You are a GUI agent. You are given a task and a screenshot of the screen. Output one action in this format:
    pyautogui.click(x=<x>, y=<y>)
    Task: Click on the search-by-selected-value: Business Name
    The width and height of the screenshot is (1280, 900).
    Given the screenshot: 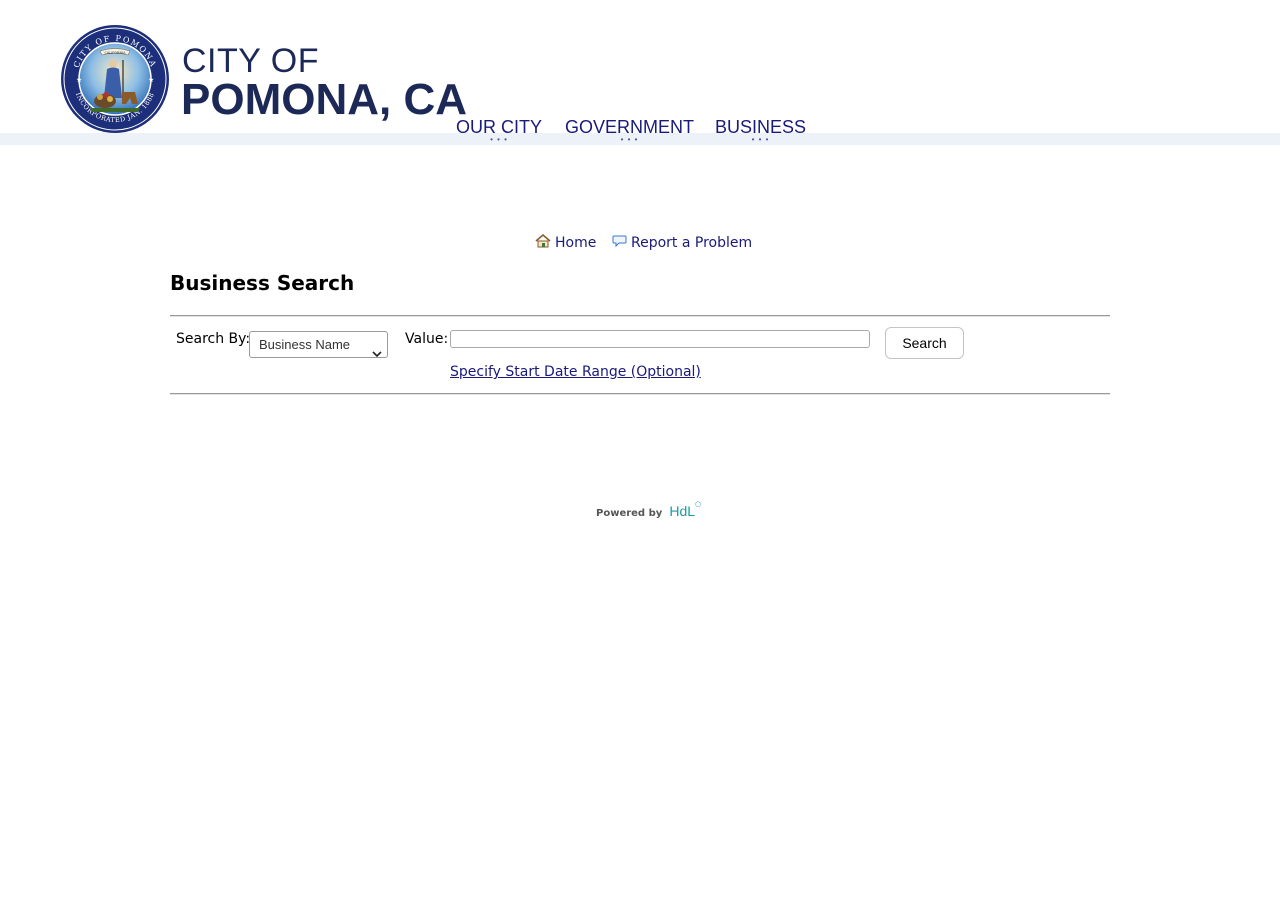 What is the action you would take?
    pyautogui.click(x=305, y=344)
    